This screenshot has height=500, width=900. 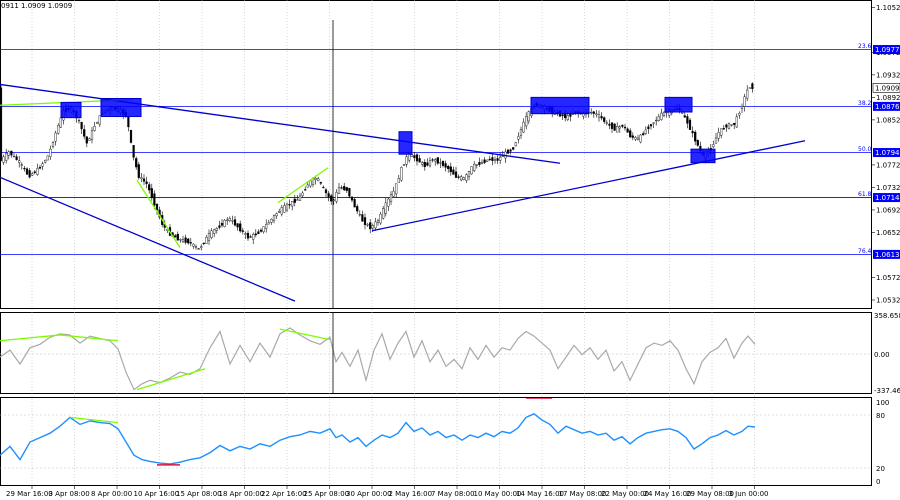 What do you see at coordinates (69, 494) in the screenshot?
I see `time-tick-label: 3 Apr 08:00` at bounding box center [69, 494].